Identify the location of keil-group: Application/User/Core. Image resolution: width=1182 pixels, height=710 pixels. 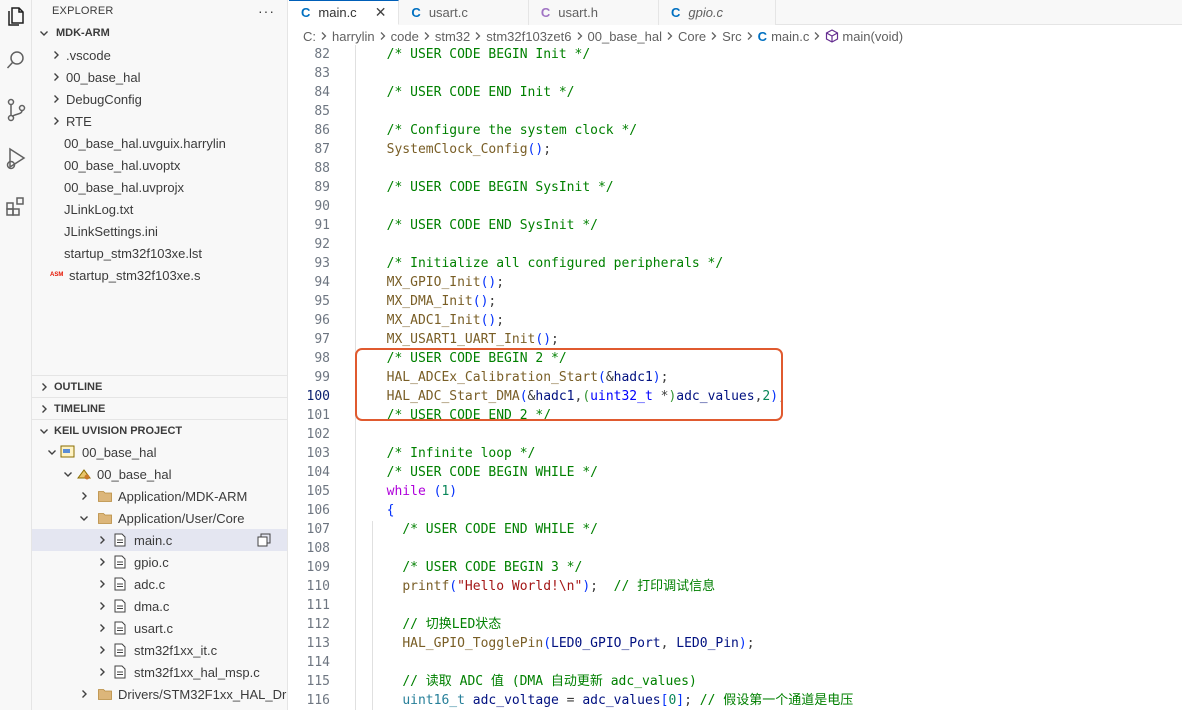
(159, 518).